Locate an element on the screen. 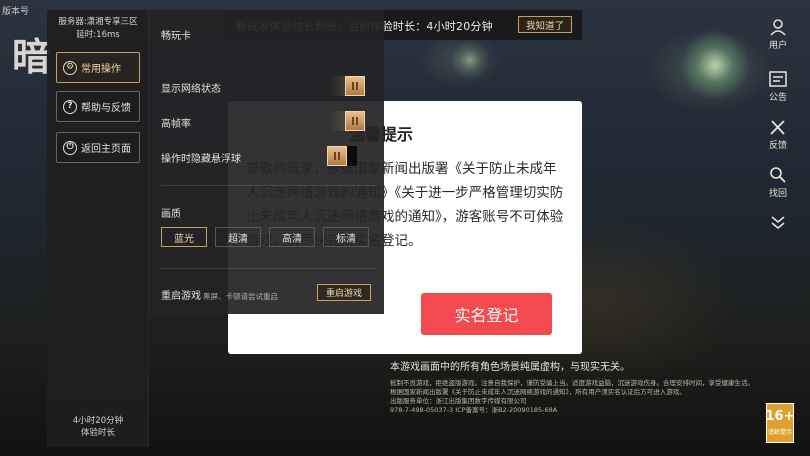 The width and height of the screenshot is (810, 456). toggle-label-network: 显示网络状态 is located at coordinates (191, 89).